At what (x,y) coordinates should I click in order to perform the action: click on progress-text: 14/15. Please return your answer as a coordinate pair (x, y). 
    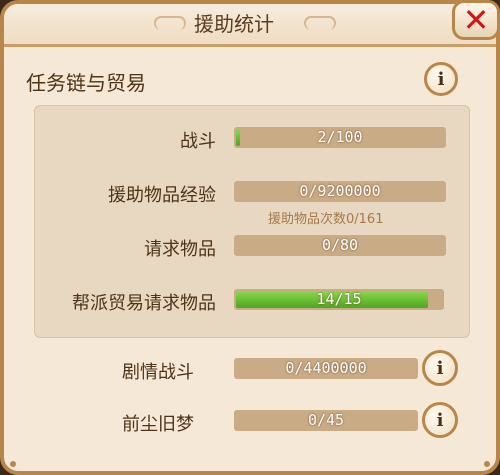
    Looking at the image, I should click on (339, 299).